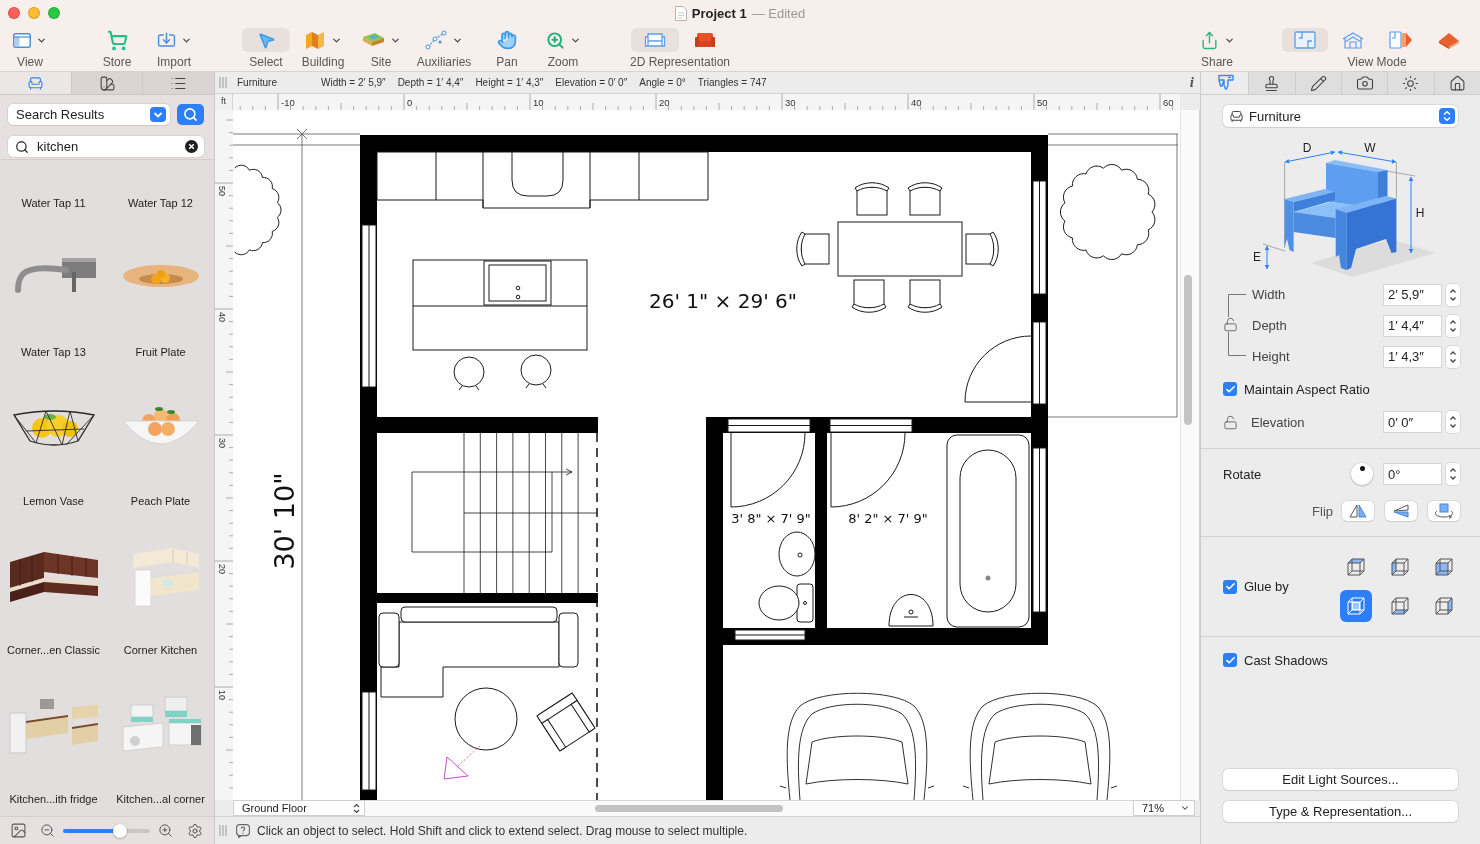 The width and height of the screenshot is (1480, 844). What do you see at coordinates (563, 62) in the screenshot?
I see `toolbar-label: Zoom` at bounding box center [563, 62].